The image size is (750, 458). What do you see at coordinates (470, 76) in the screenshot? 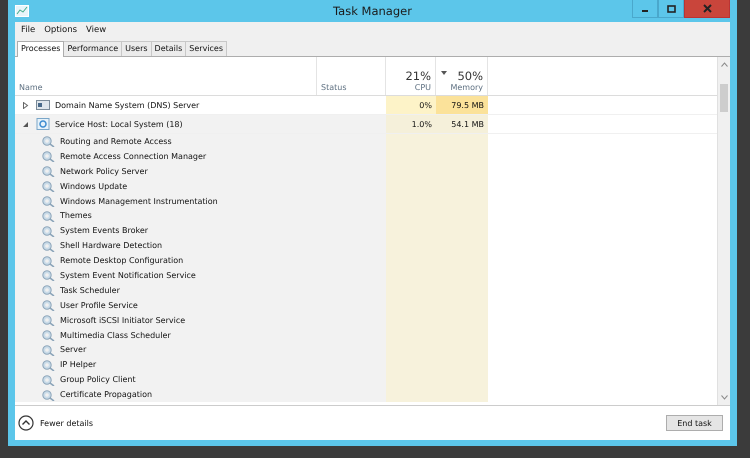
I see `column-total: 50%` at bounding box center [470, 76].